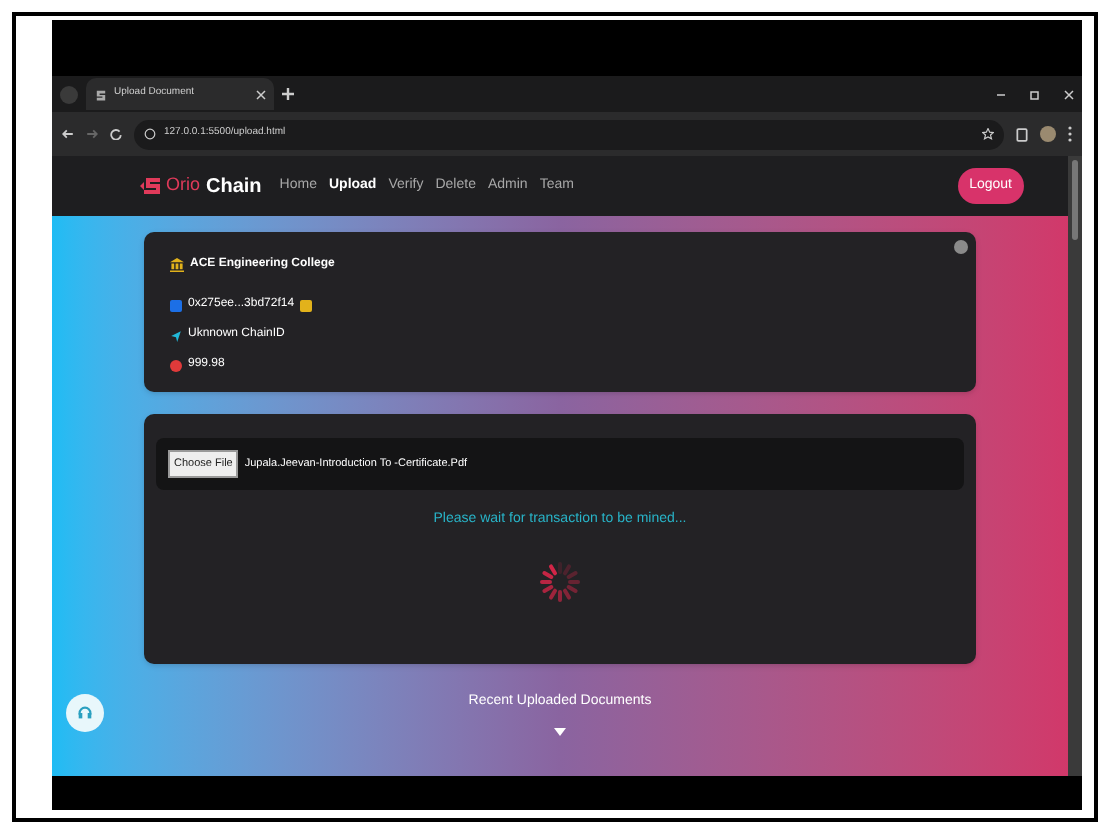  What do you see at coordinates (150, 134) in the screenshot?
I see `info-icon` at bounding box center [150, 134].